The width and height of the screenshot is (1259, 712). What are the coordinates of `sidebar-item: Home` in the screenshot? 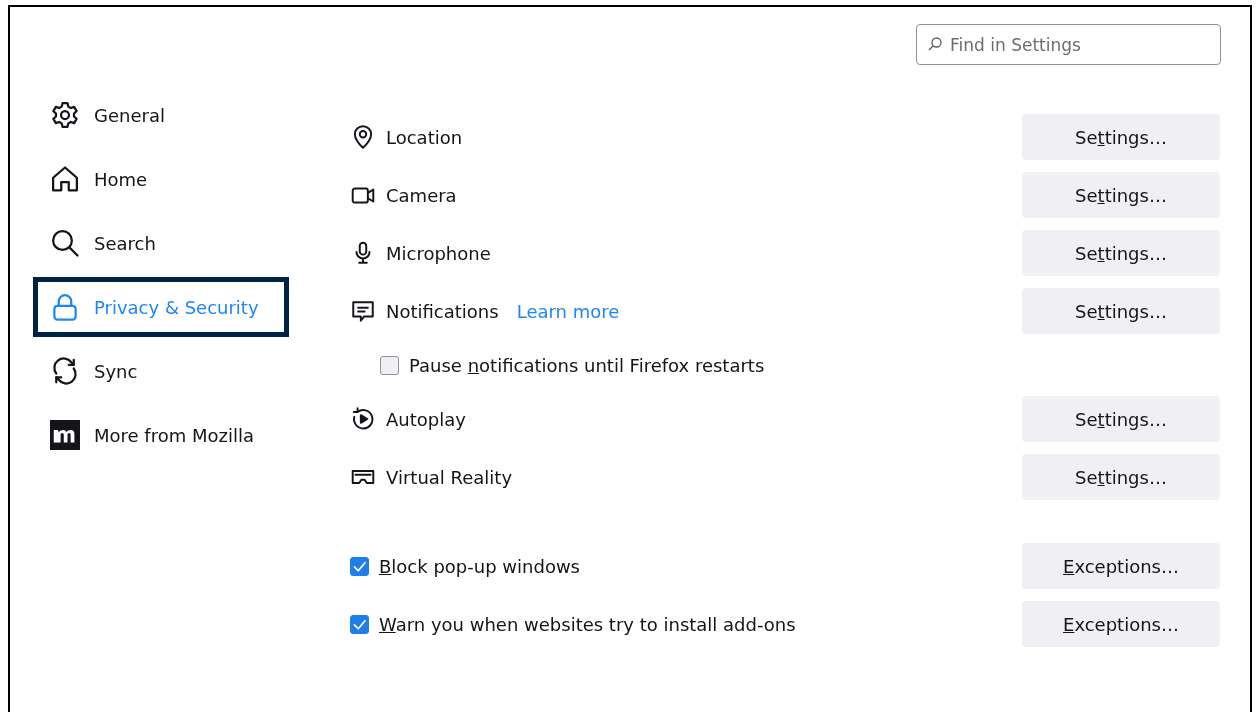 It's located at (161, 179).